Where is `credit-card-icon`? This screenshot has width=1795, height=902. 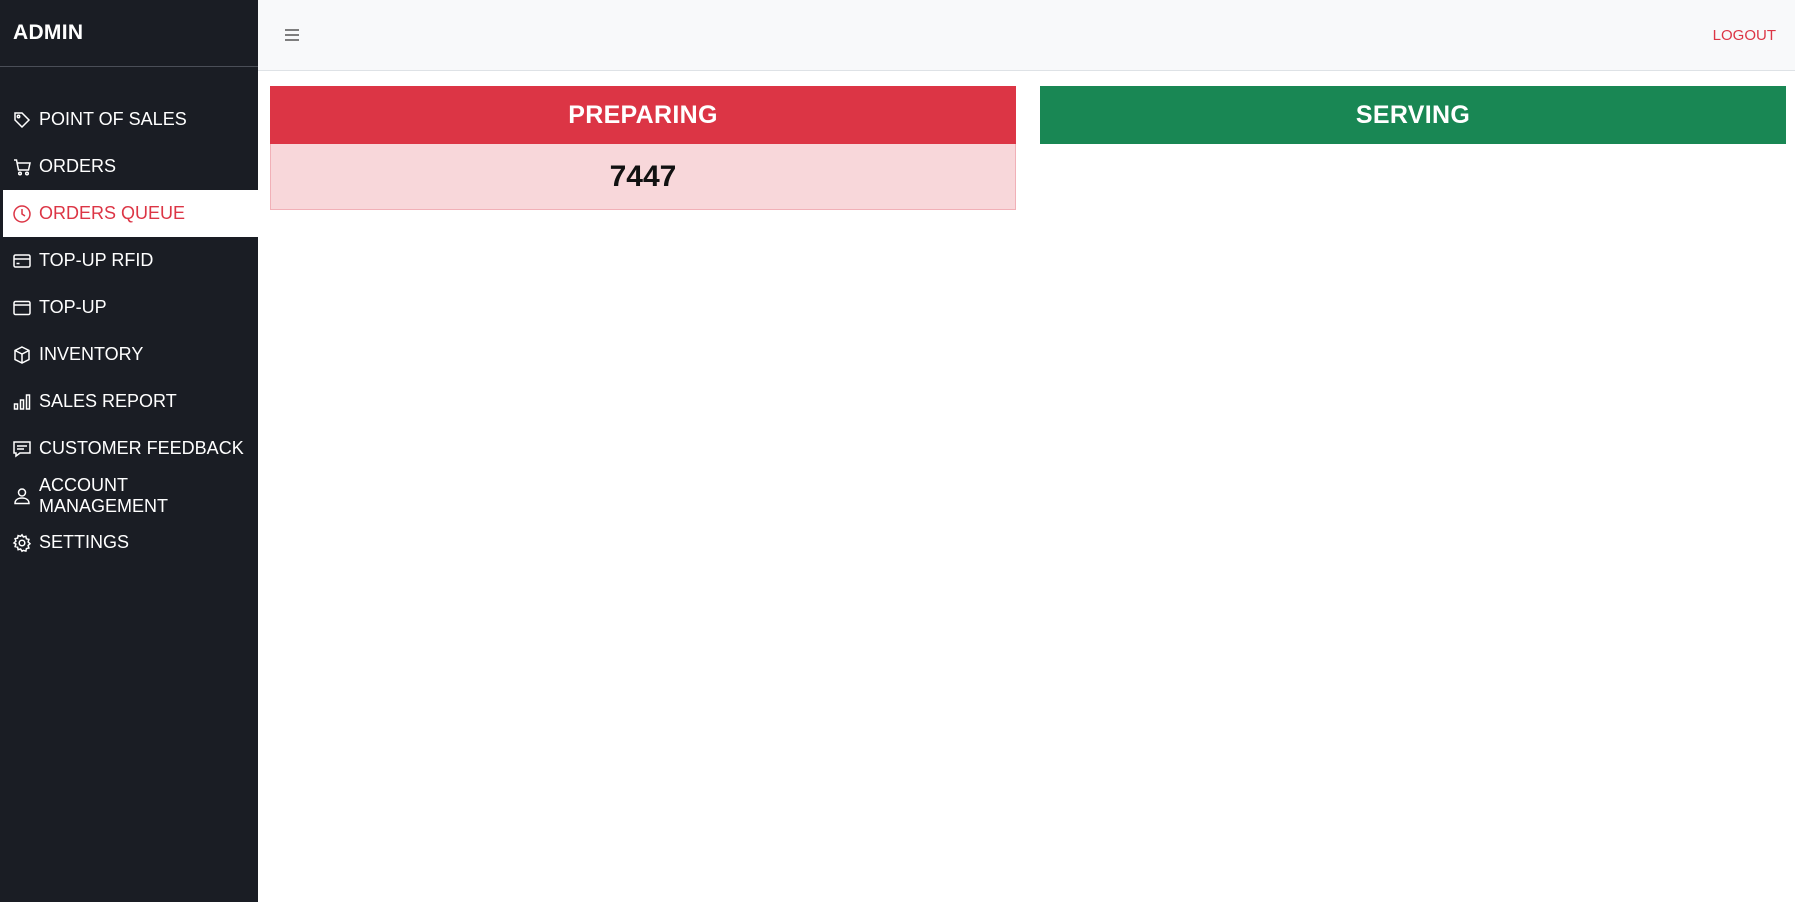 credit-card-icon is located at coordinates (22, 261).